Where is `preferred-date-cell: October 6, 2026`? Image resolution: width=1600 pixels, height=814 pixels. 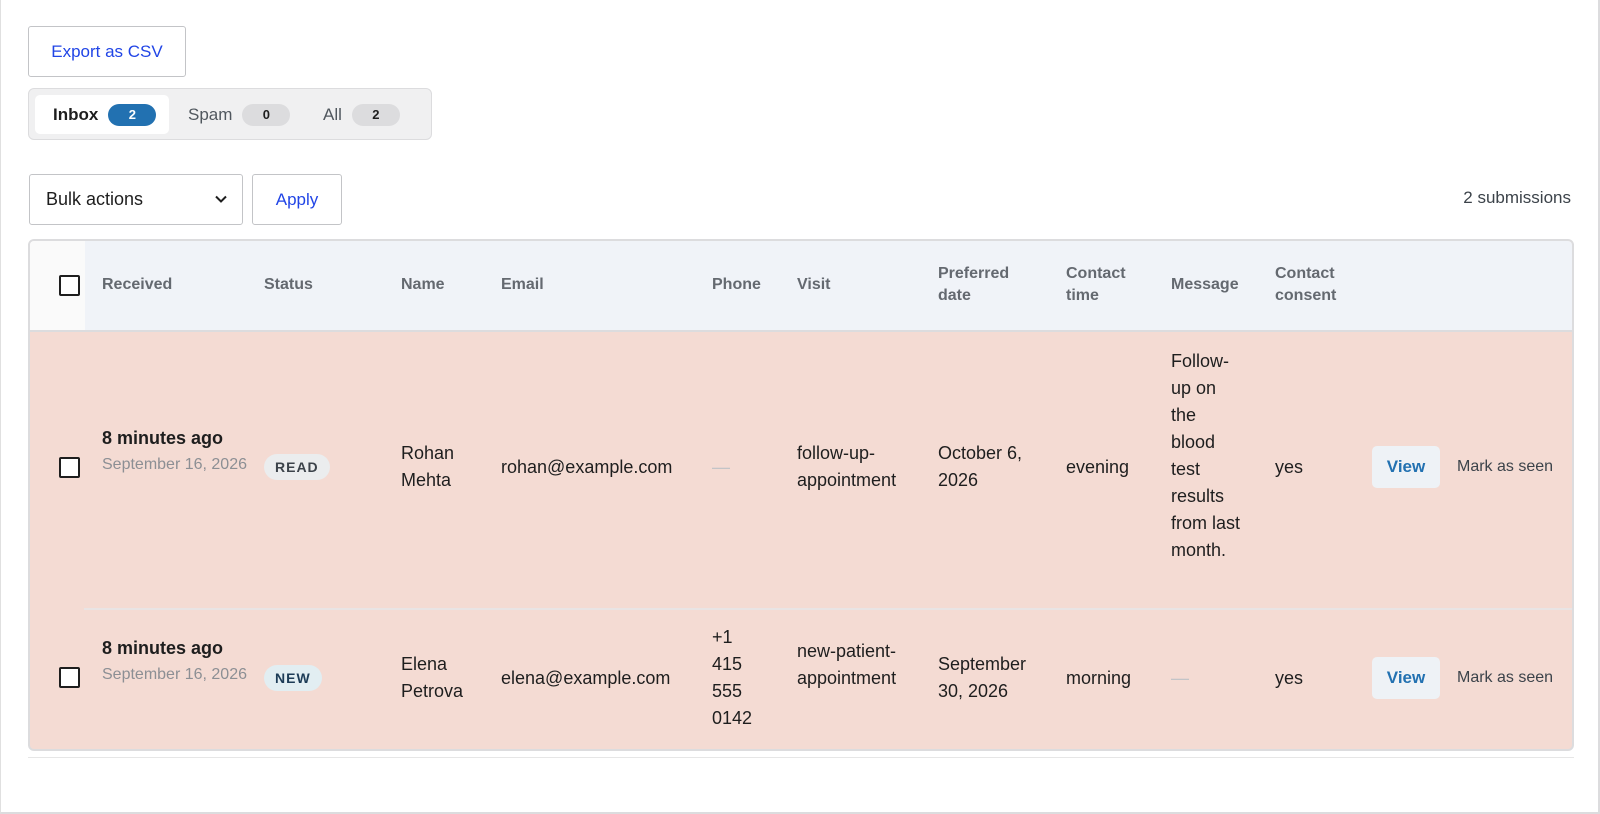 preferred-date-cell: October 6, 2026 is located at coordinates (980, 466).